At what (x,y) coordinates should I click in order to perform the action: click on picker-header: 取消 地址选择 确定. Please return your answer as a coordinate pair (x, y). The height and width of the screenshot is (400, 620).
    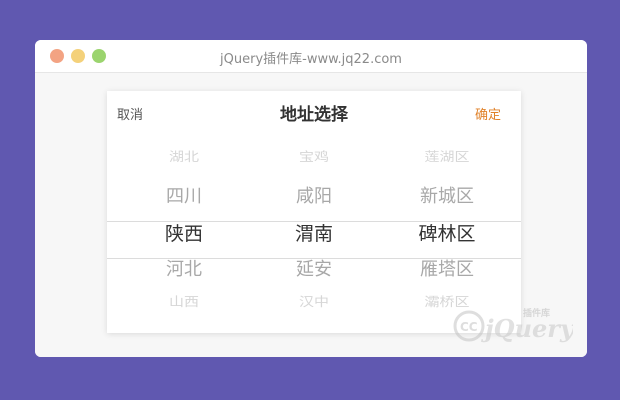
    Looking at the image, I should click on (314, 111).